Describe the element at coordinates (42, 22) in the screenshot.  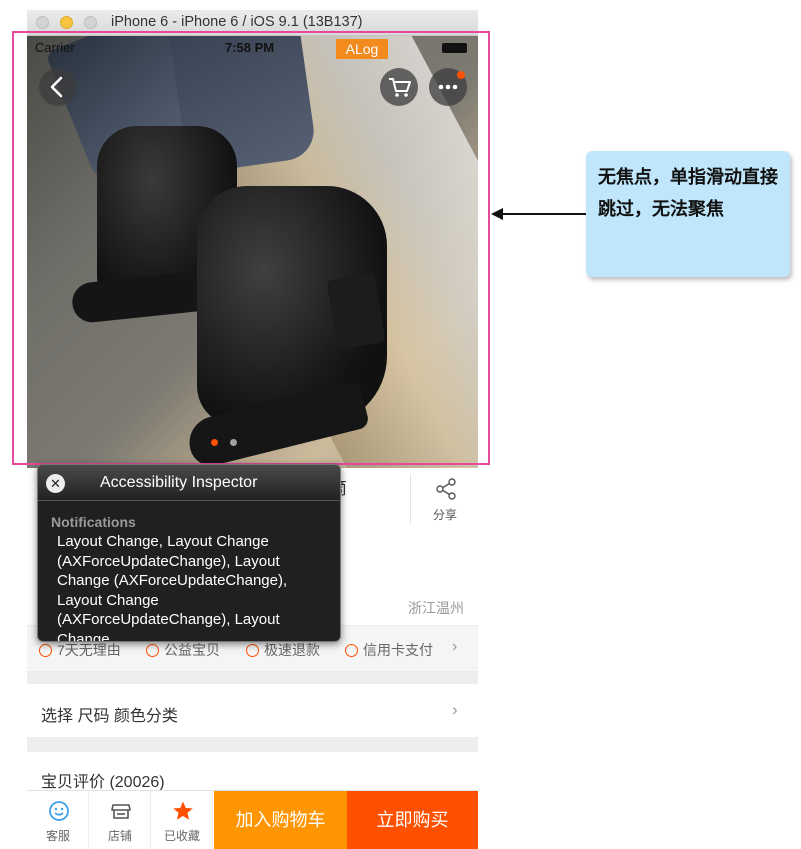
I see `window-close-button` at that location.